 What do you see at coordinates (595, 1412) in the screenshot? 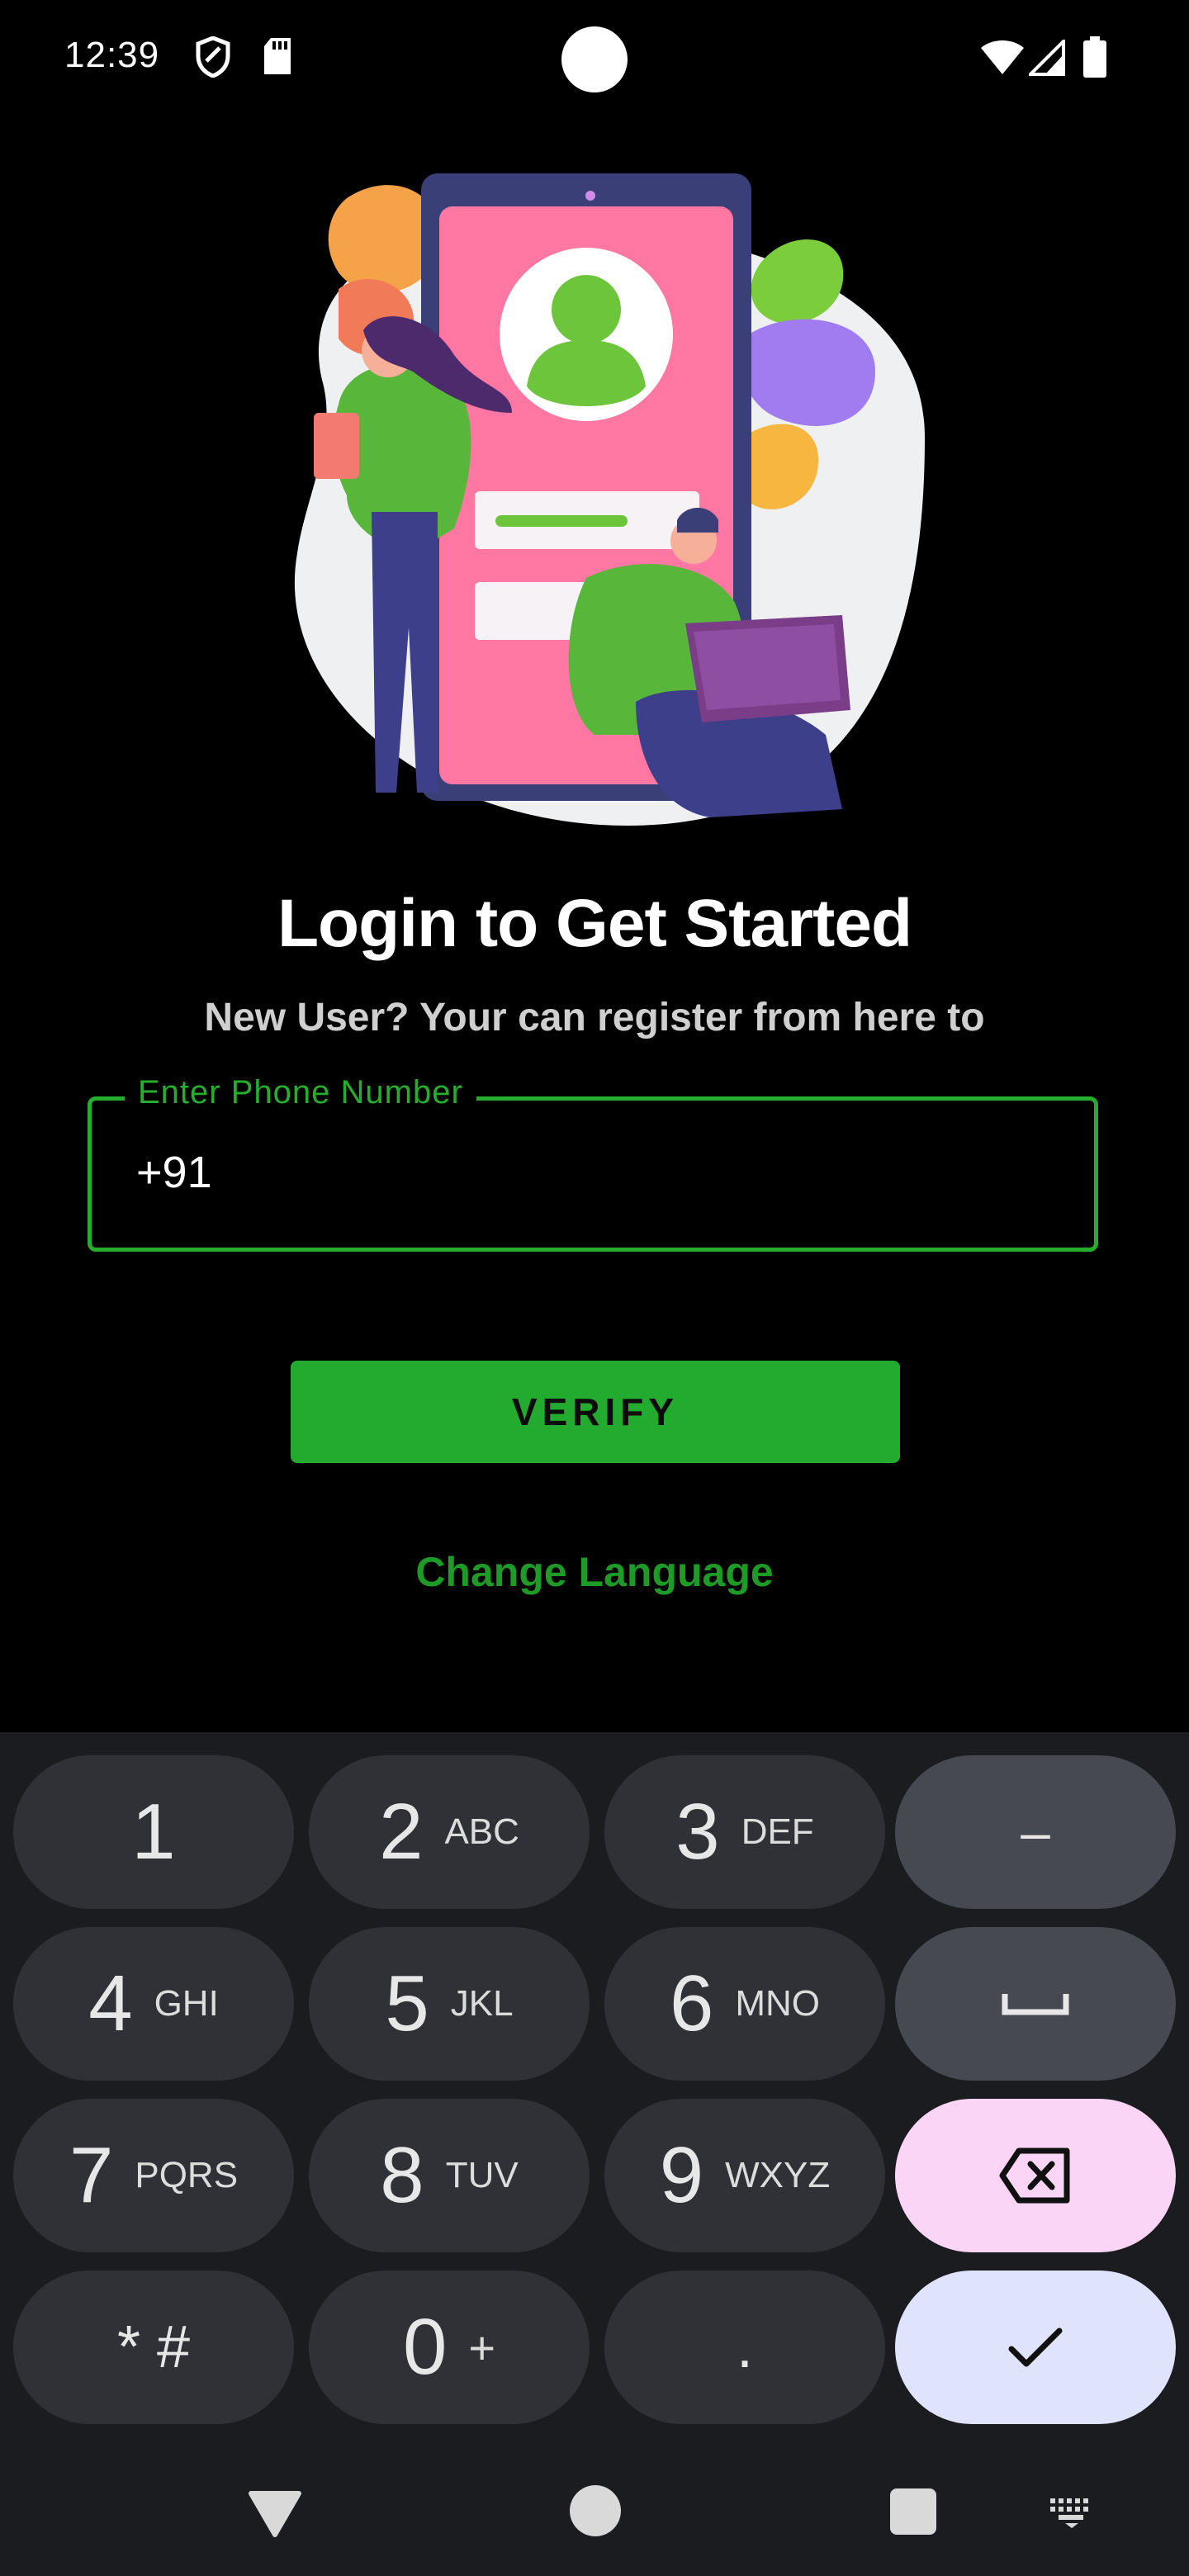
I see `verify-button: VERIFY` at bounding box center [595, 1412].